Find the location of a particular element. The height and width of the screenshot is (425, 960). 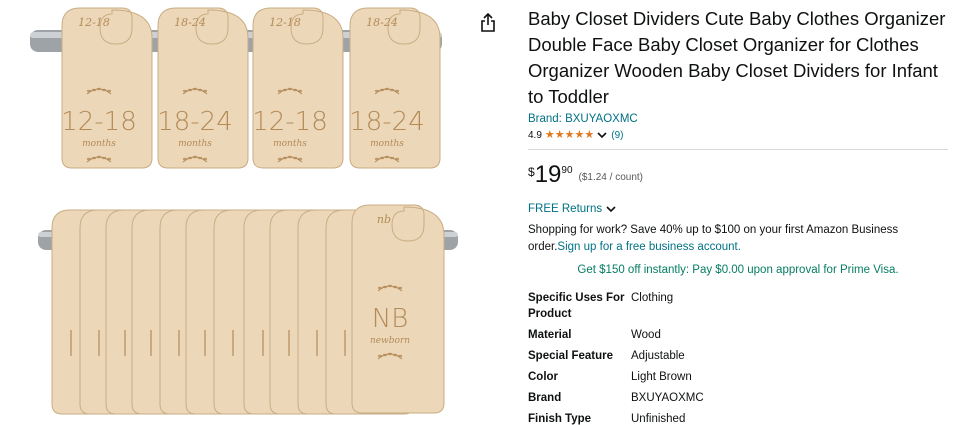

price: $ 19 90 ($1.24 / count) is located at coordinates (740, 176).